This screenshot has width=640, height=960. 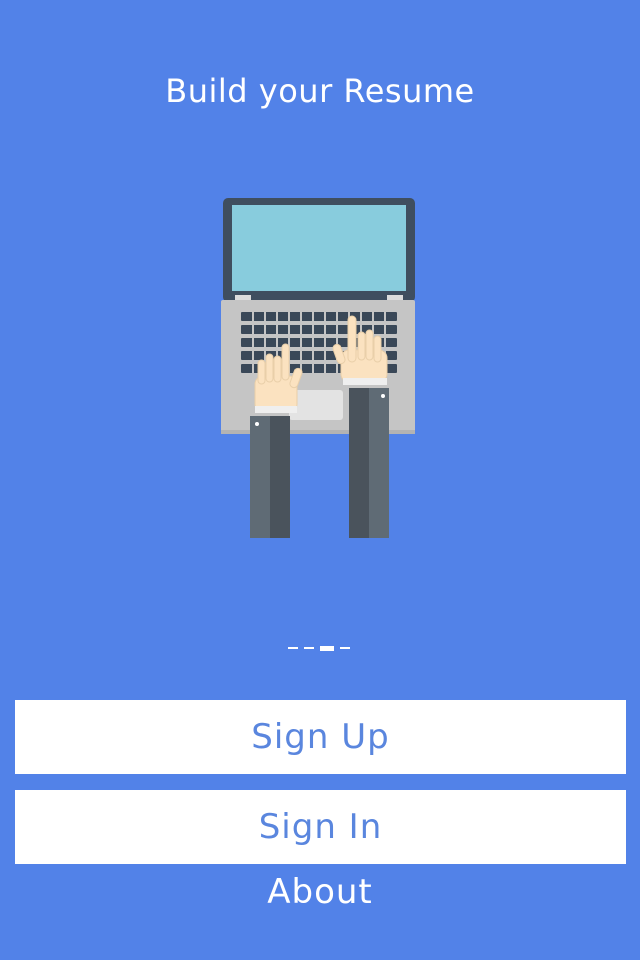 I want to click on page-indicator, so click(x=328, y=648).